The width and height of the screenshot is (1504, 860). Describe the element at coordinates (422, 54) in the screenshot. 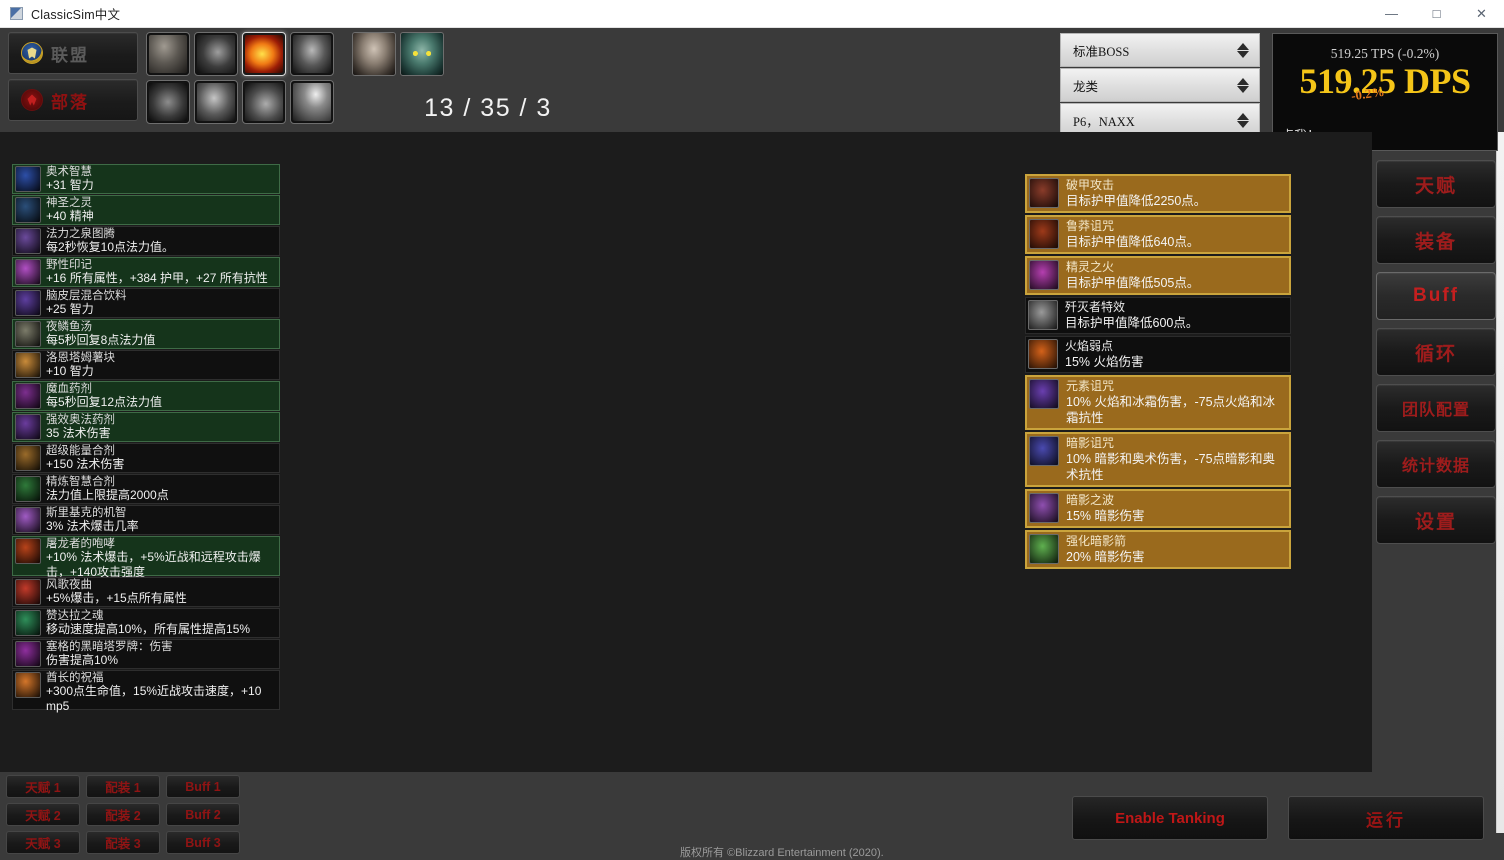

I see `race-nightelf-icon` at that location.